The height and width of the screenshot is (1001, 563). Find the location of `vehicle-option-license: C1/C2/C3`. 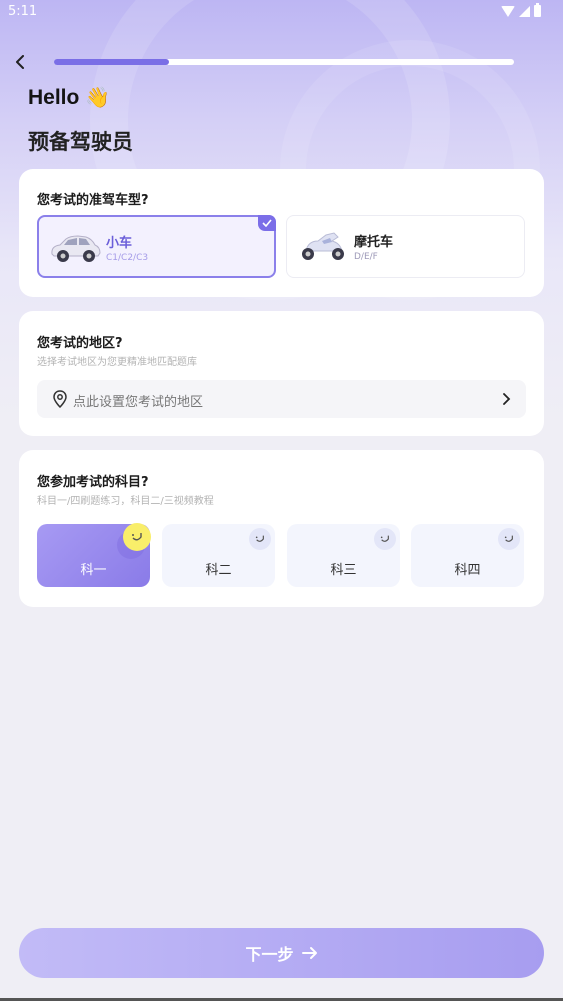

vehicle-option-license: C1/C2/C3 is located at coordinates (127, 258).